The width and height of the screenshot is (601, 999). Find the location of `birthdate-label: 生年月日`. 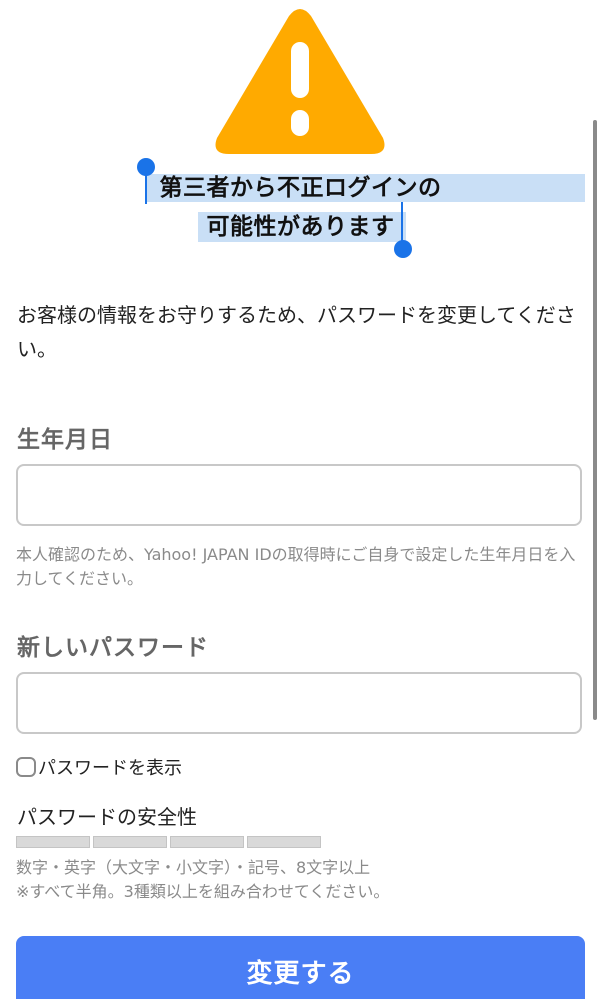

birthdate-label: 生年月日 is located at coordinates (65, 440).